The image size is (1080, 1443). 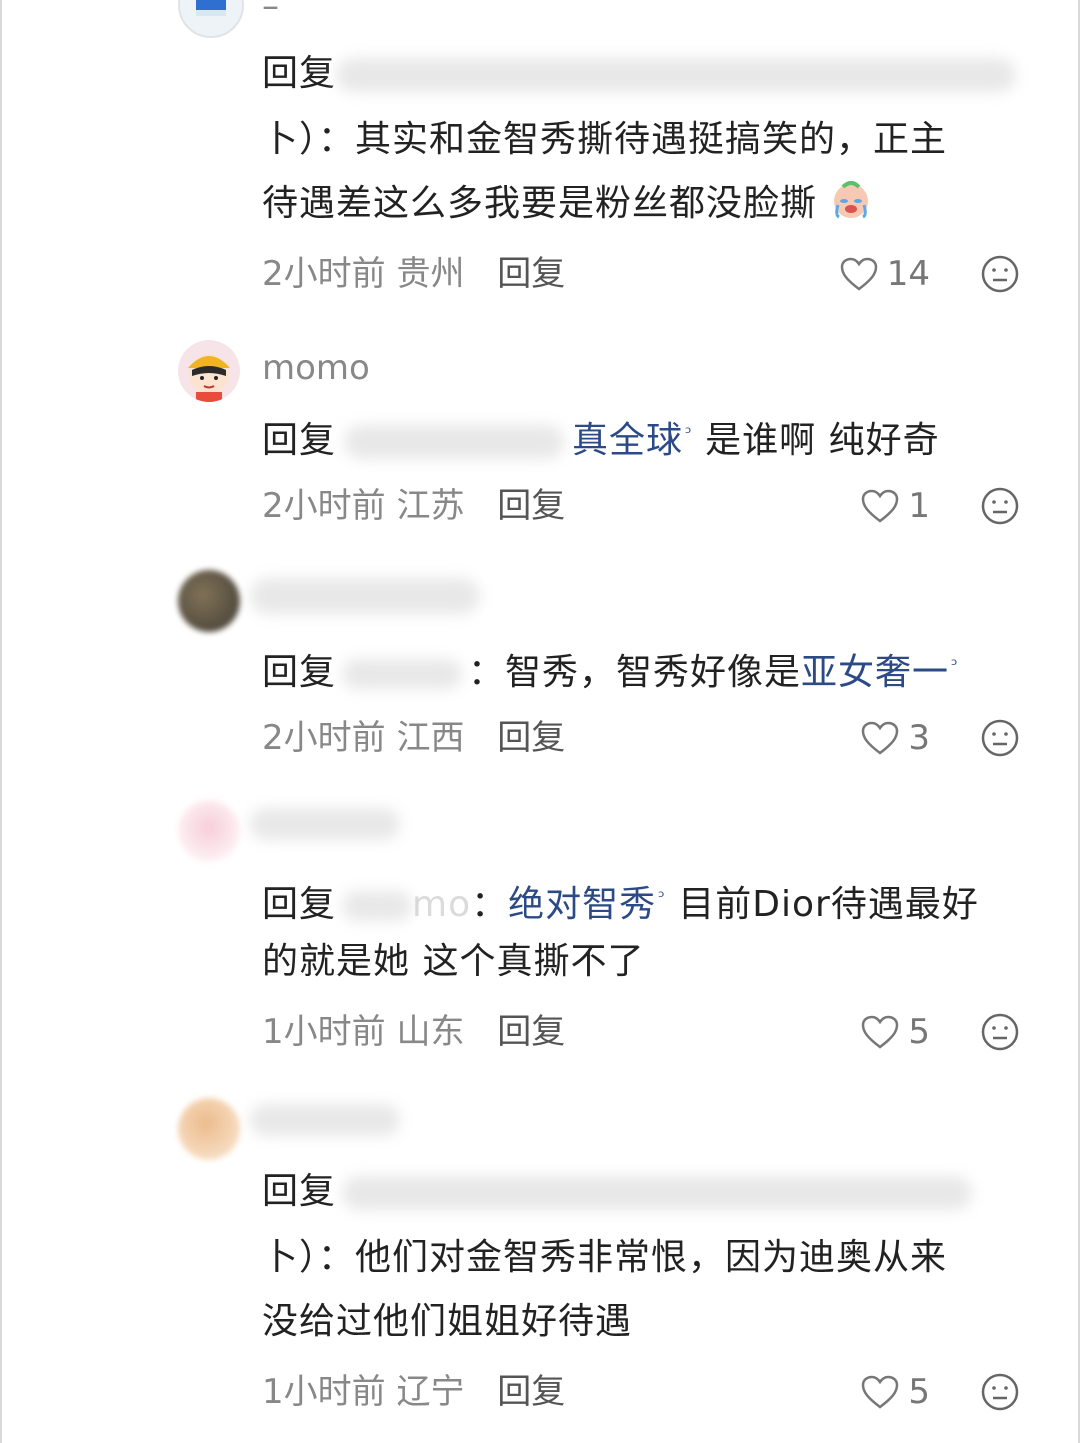 What do you see at coordinates (316, 368) in the screenshot?
I see `username: momo` at bounding box center [316, 368].